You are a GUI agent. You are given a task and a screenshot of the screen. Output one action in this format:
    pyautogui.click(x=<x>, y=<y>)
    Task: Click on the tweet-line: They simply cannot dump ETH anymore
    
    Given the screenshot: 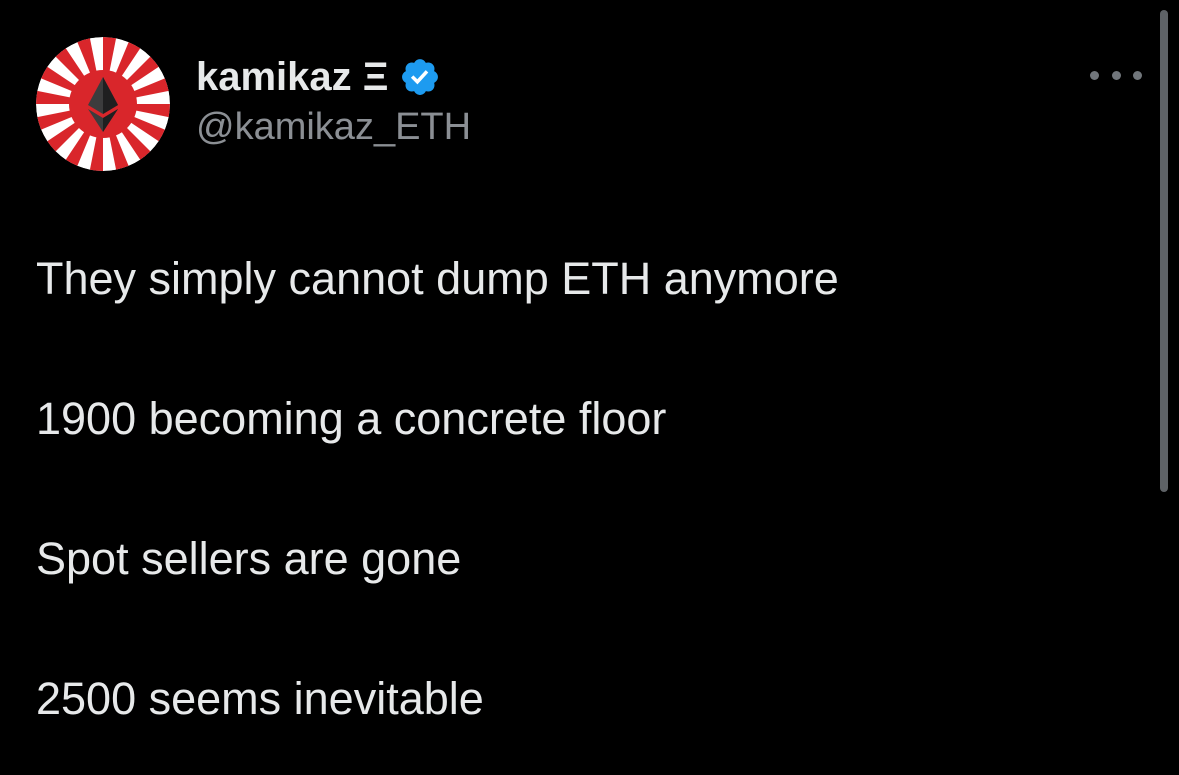 What is the action you would take?
    pyautogui.click(x=437, y=278)
    